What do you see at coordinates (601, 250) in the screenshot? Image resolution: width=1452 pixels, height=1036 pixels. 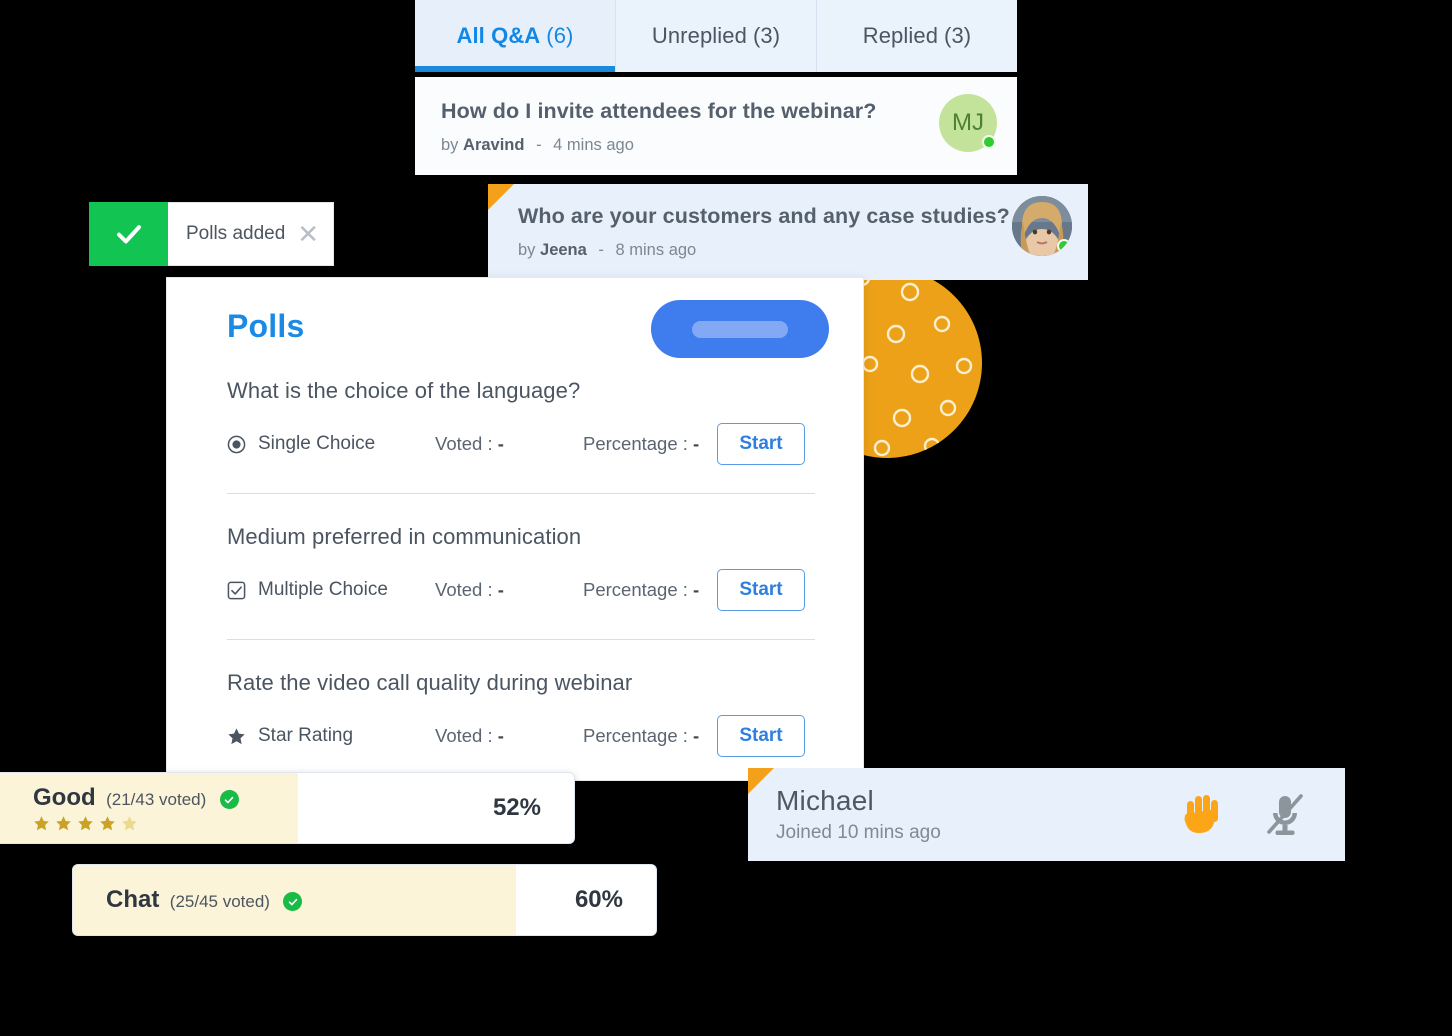 I see `qa-meta-dash: -` at bounding box center [601, 250].